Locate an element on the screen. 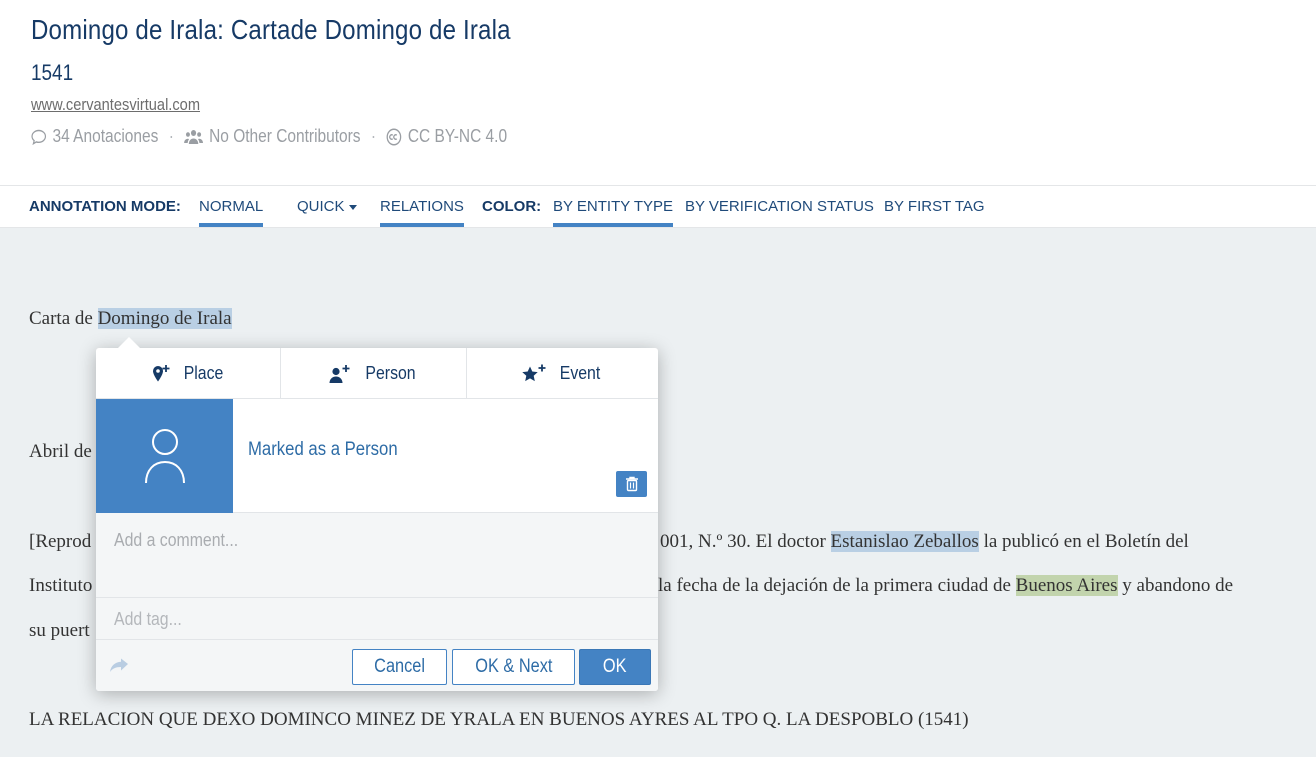  add-person-button: Person is located at coordinates (374, 373).